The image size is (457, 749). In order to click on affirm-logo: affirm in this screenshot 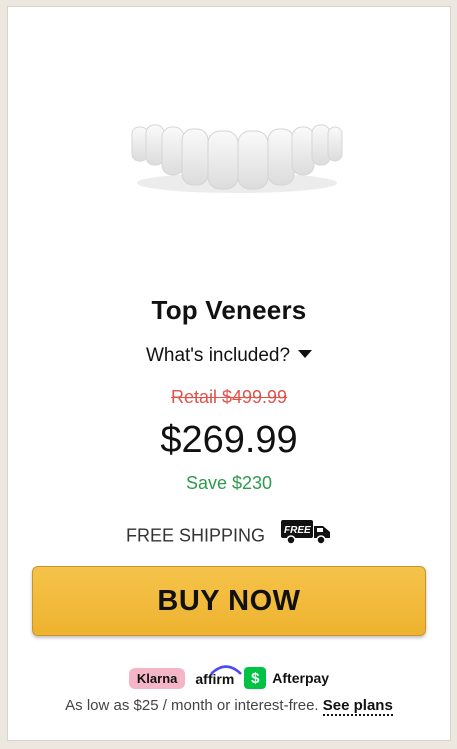, I will do `click(219, 676)`.